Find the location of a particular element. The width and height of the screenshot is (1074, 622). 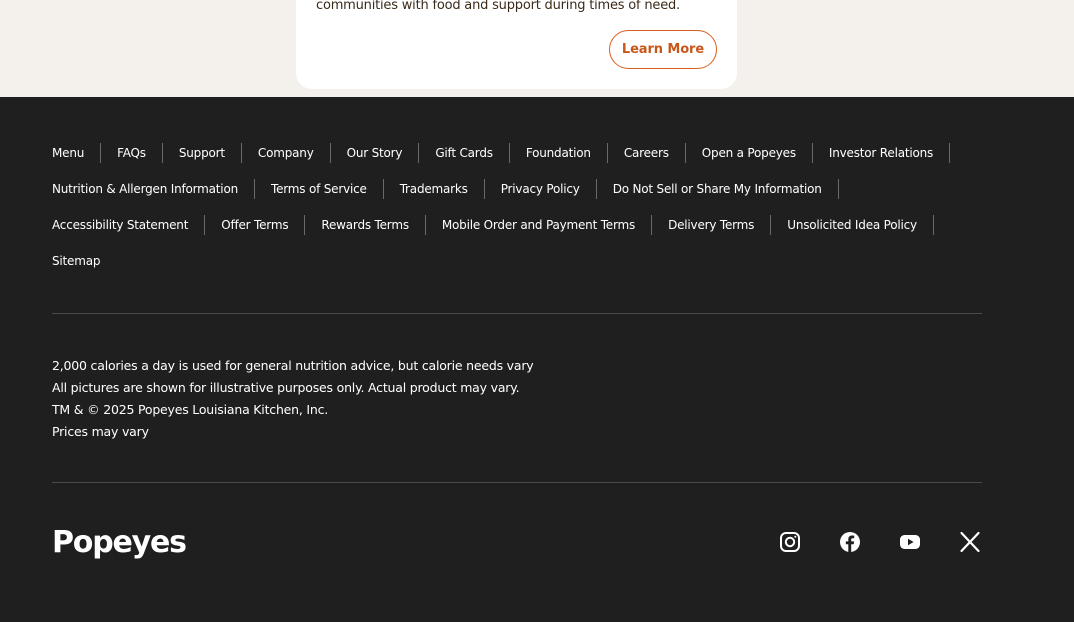

footer-link-delivery-terms: Delivery Terms is located at coordinates (720, 225).